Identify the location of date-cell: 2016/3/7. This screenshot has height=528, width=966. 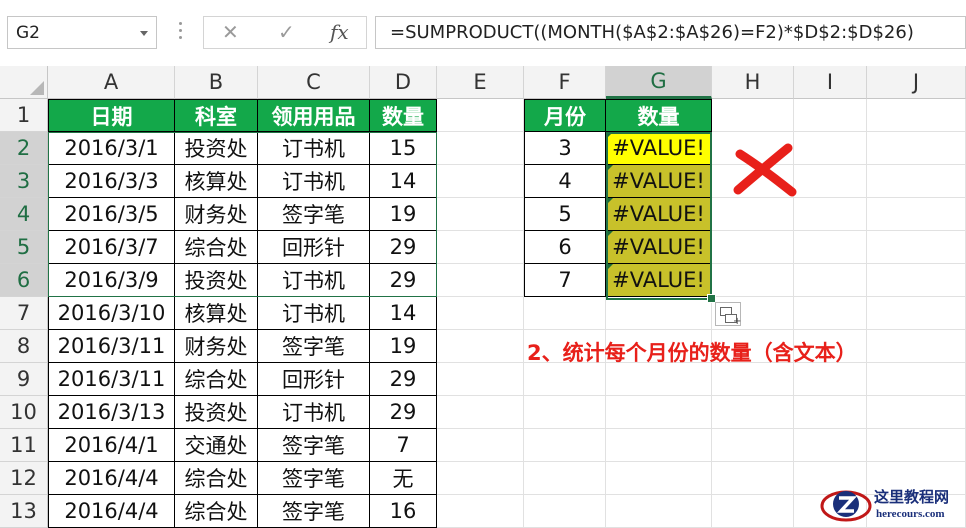
(111, 247).